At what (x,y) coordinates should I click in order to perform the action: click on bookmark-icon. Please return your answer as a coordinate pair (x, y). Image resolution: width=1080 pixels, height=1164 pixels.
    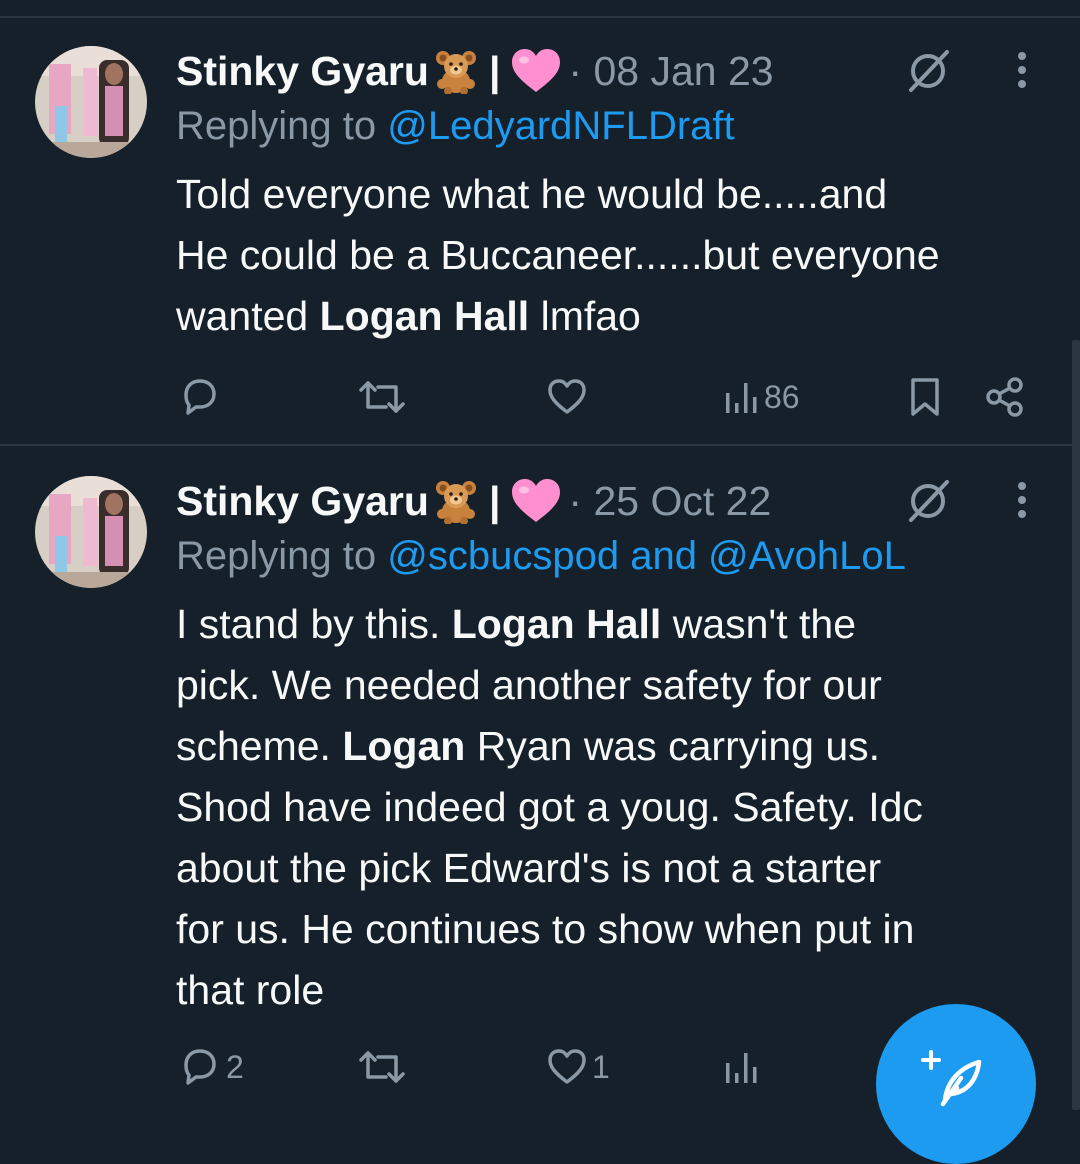
    Looking at the image, I should click on (925, 397).